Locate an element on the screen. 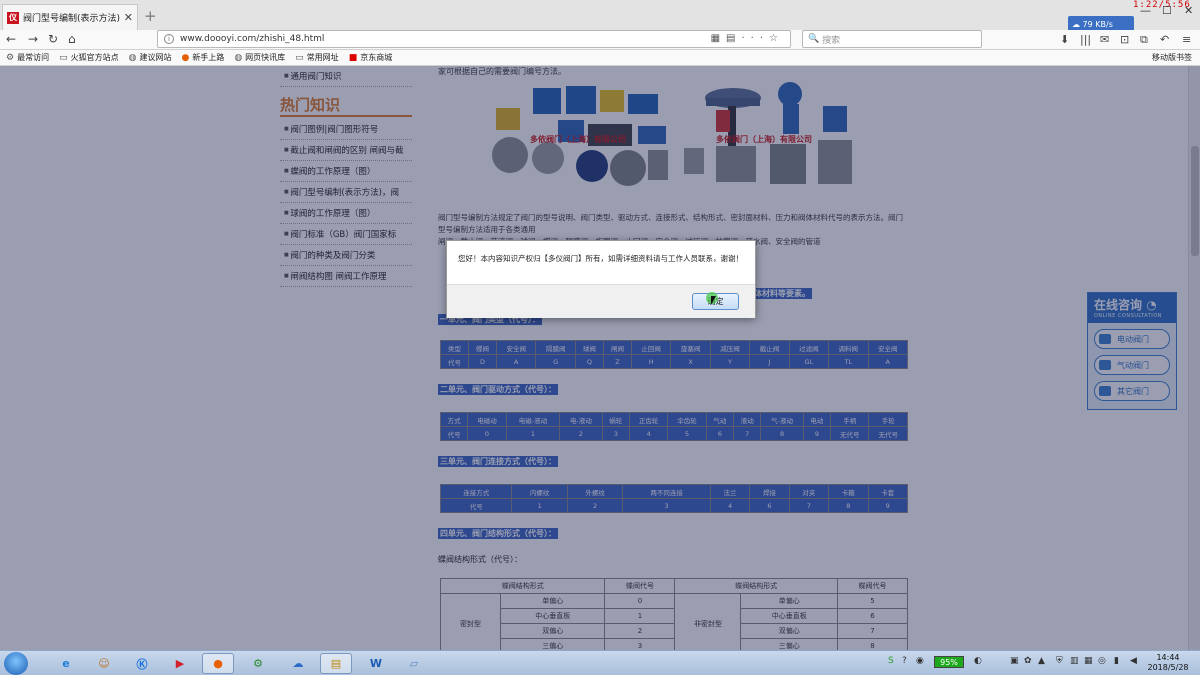 This screenshot has height=675, width=1200. jd-icon: ■ is located at coordinates (353, 57).